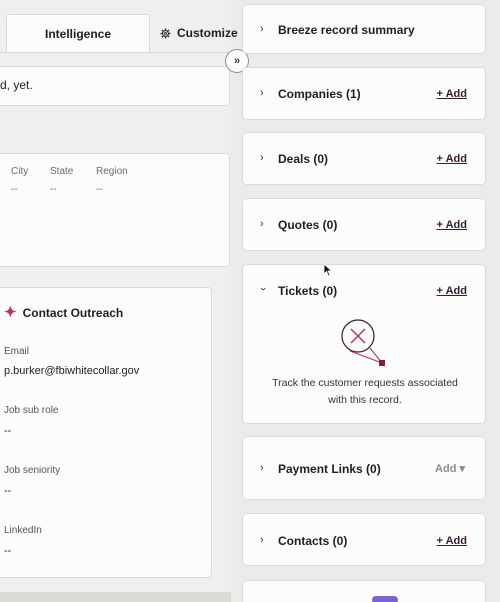 This screenshot has width=500, height=602. I want to click on card-contacts: › Contacts (0) + Add, so click(364, 539).